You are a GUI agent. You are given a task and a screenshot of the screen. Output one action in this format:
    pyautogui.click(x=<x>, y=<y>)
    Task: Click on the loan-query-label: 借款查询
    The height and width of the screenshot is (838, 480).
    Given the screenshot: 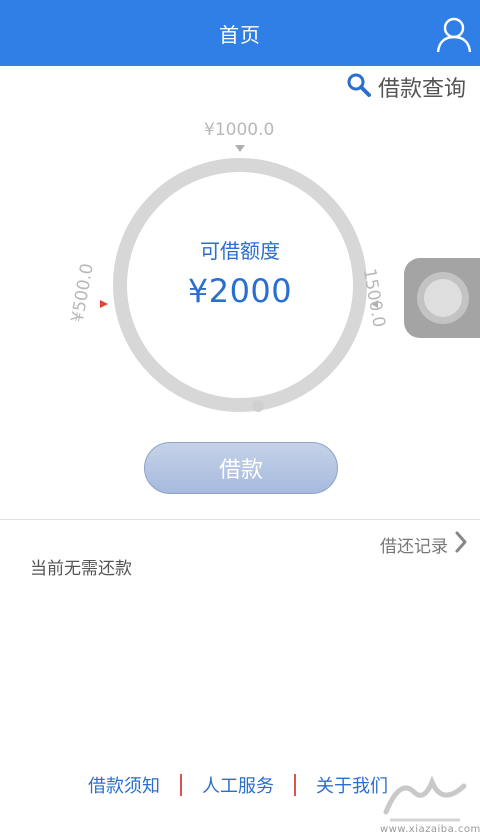 What is the action you would take?
    pyautogui.click(x=421, y=89)
    